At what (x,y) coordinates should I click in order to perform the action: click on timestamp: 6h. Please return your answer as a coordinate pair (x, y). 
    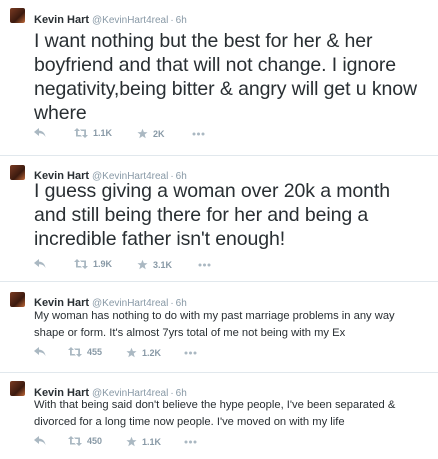
    Looking at the image, I should click on (181, 20).